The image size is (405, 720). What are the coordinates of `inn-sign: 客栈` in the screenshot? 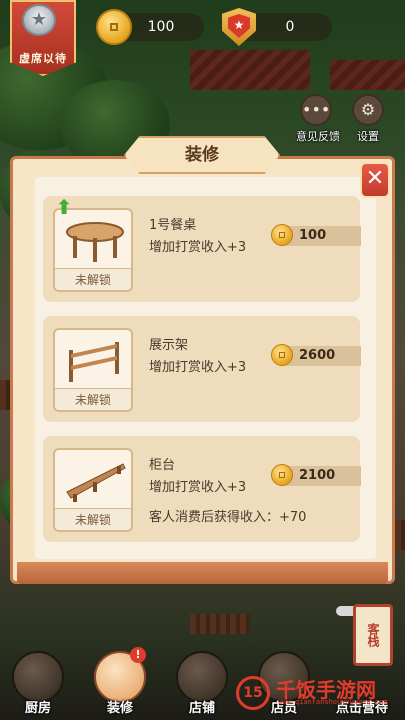 It's located at (373, 635).